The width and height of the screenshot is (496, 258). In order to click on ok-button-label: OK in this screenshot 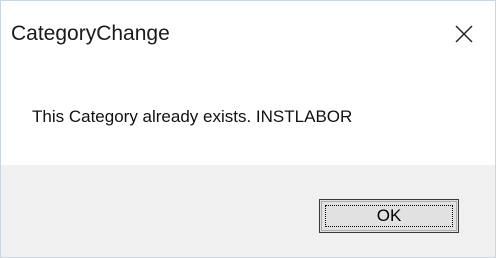, I will do `click(389, 215)`.